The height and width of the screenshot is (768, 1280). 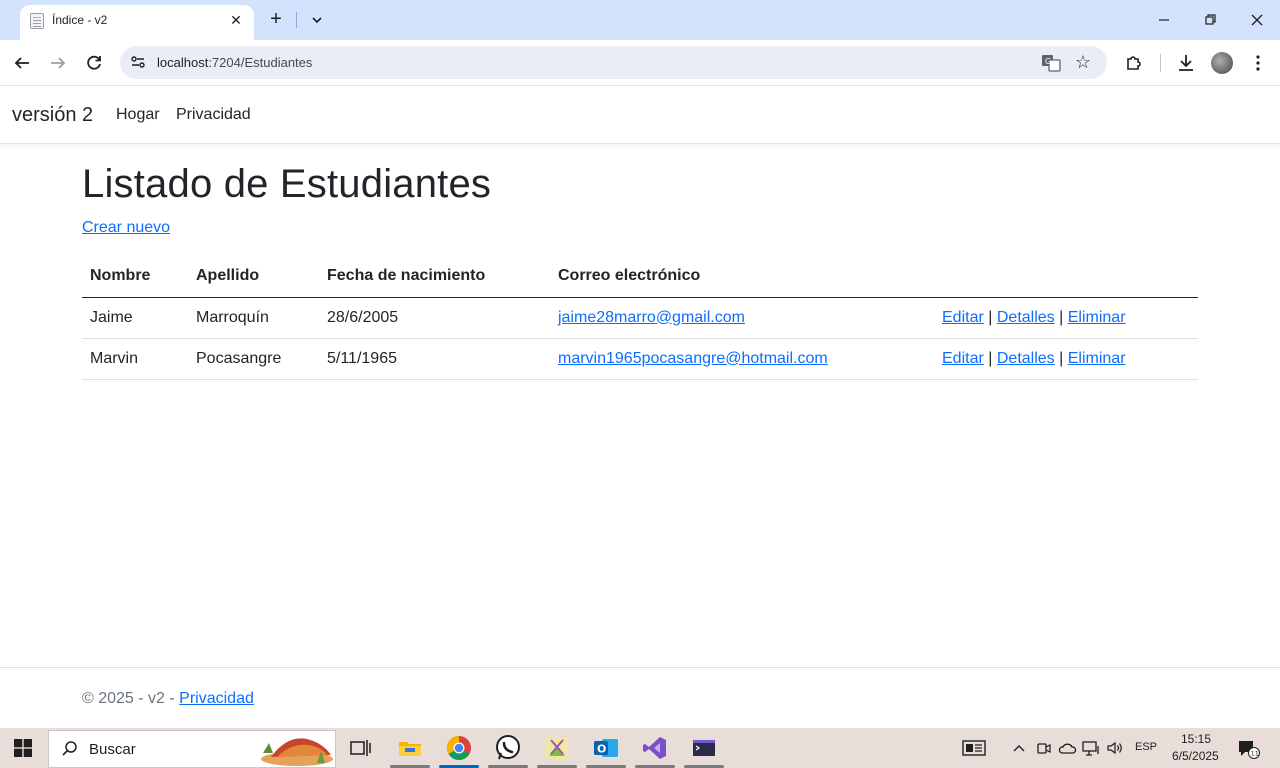 I want to click on email-link: jaime28marro@gmail.com, so click(x=651, y=317).